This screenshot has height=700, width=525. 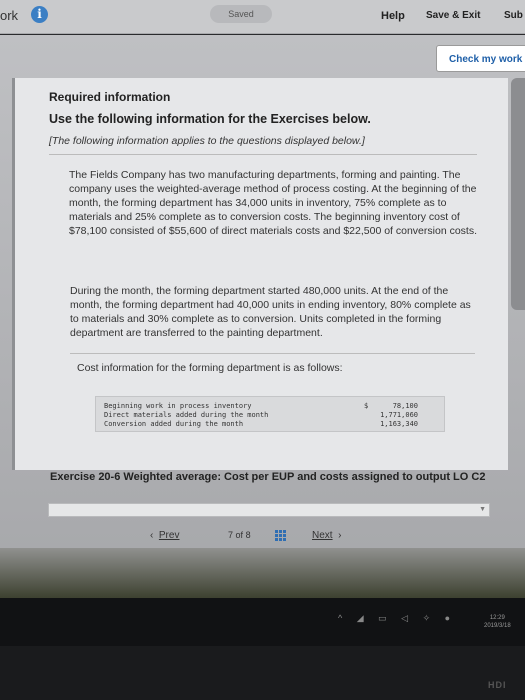 I want to click on required-information-heading: Required information, so click(x=110, y=97).